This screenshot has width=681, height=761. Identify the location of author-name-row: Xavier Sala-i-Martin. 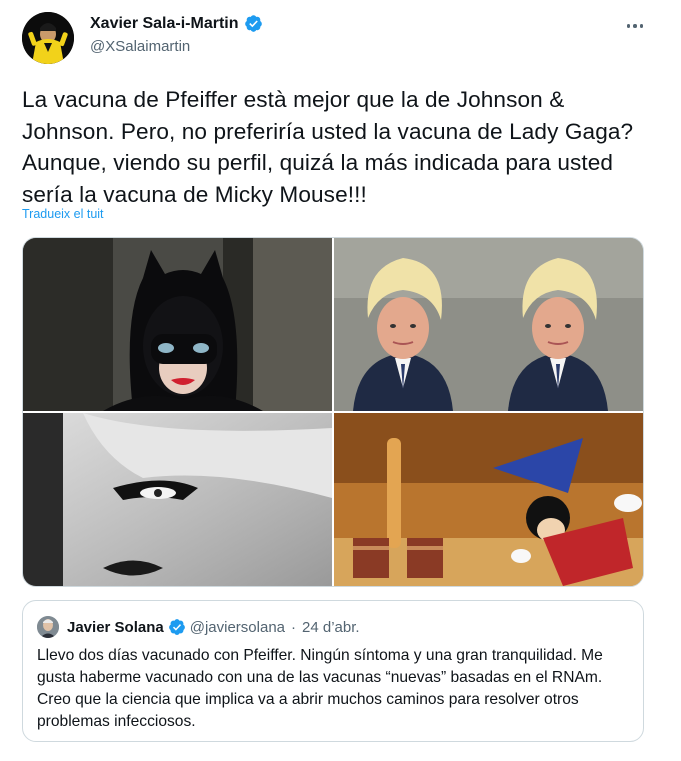
(176, 23).